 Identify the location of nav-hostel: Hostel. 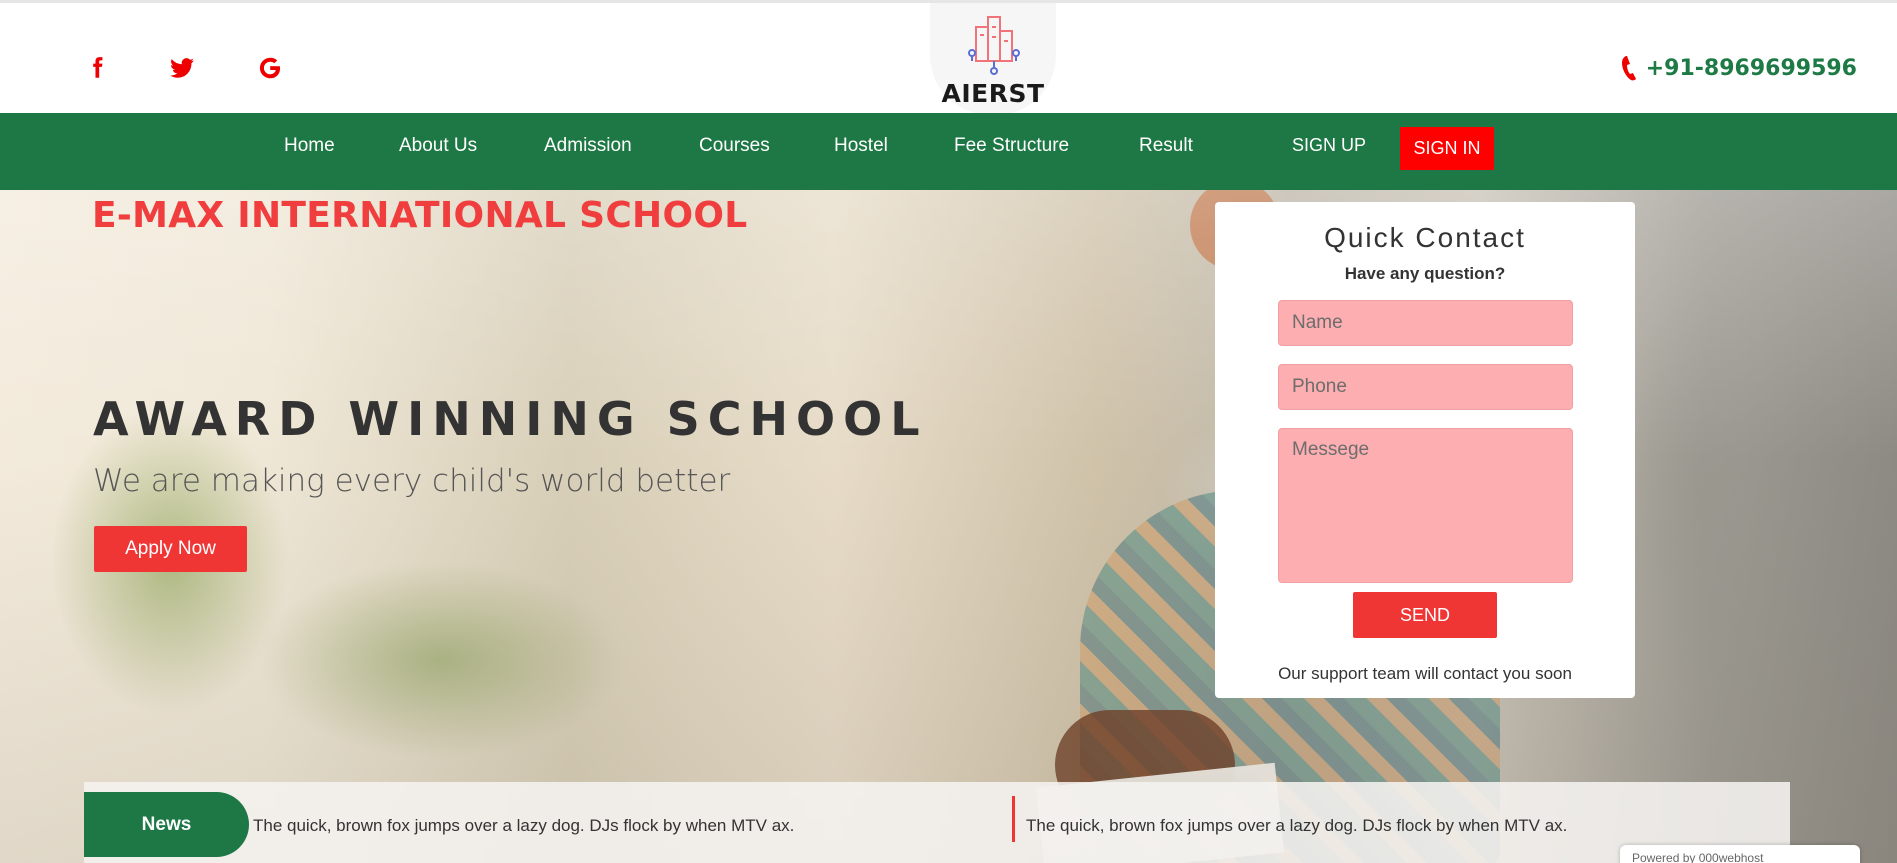
(861, 146).